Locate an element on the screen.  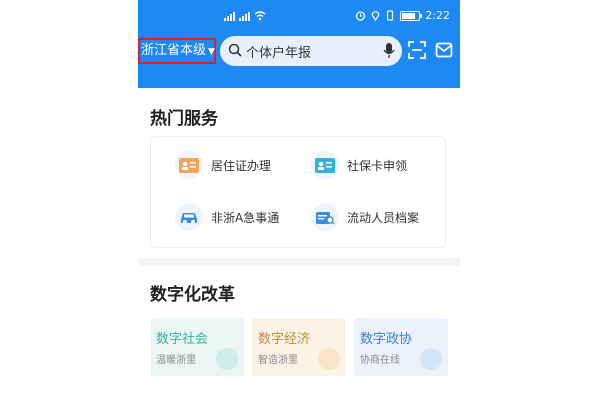
mail-icon is located at coordinates (444, 50).